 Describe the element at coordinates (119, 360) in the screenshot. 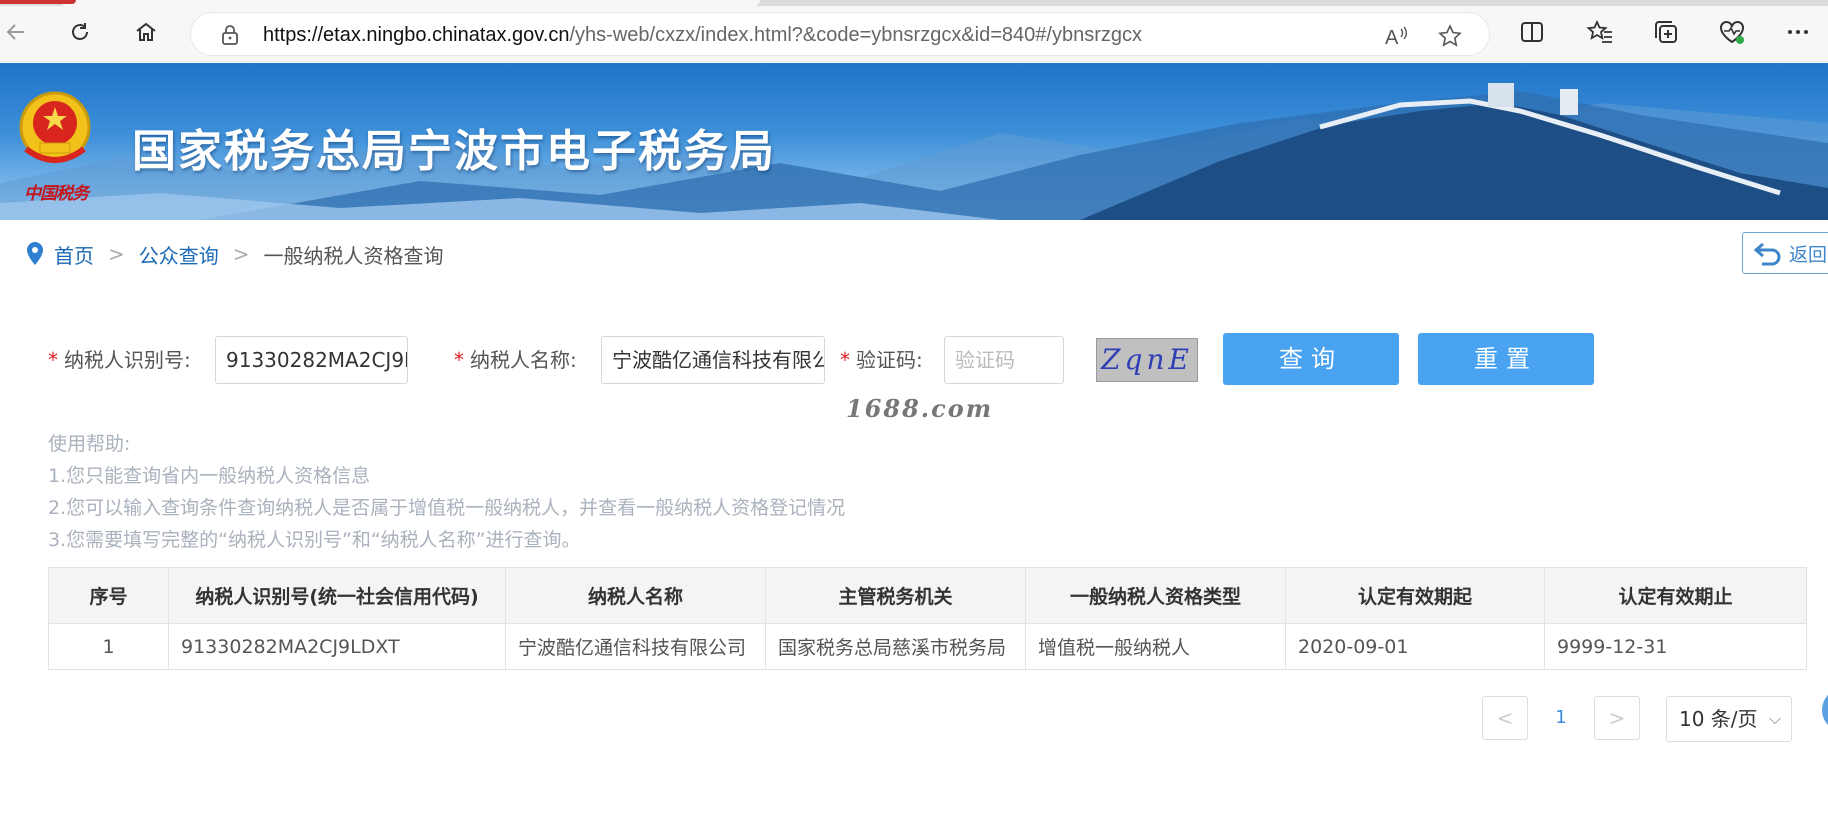

I see `taxpayer-id-label: * 纳税人识别号:` at that location.